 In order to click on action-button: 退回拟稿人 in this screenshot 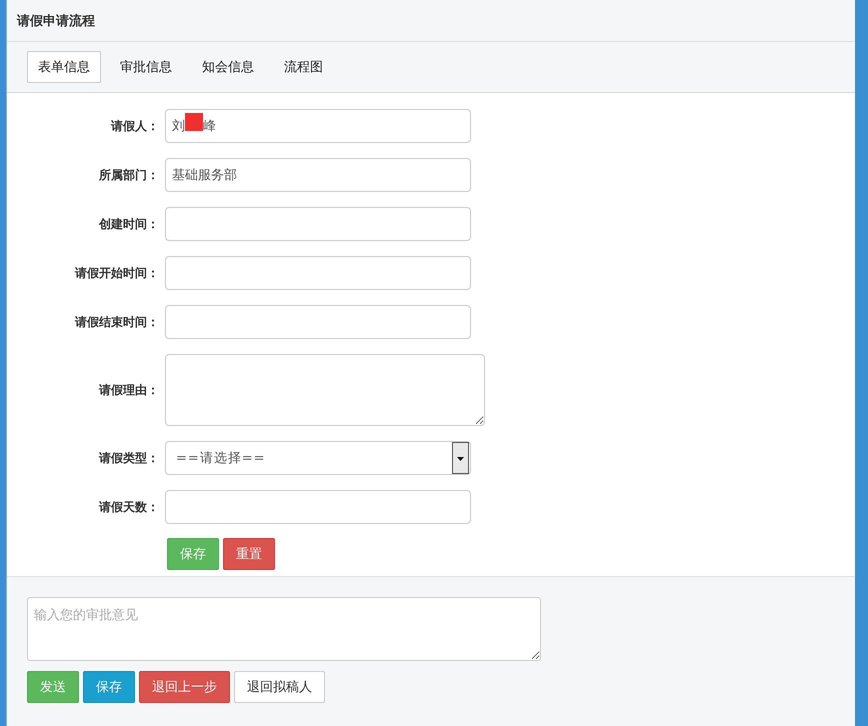, I will do `click(279, 687)`.